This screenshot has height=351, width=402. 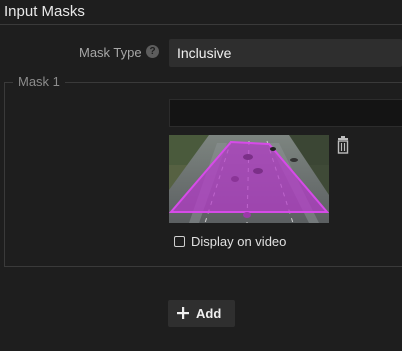 I want to click on video-preview, so click(x=249, y=179).